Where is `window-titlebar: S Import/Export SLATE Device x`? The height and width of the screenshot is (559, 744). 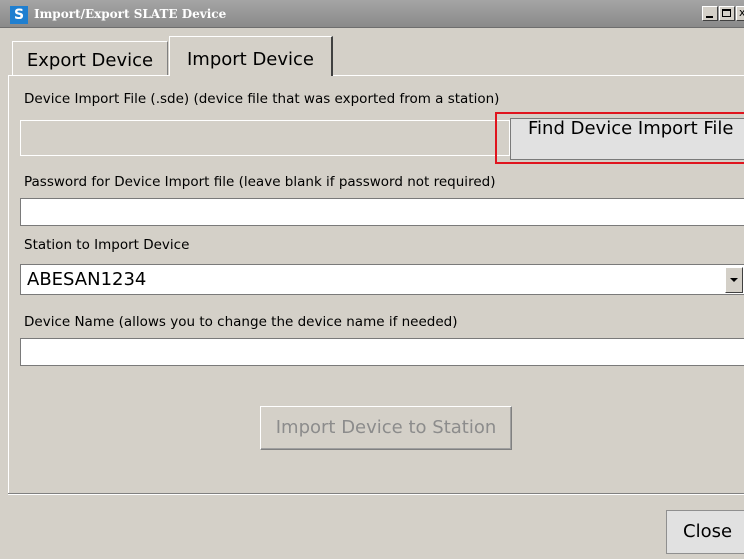
window-titlebar: S Import/Export SLATE Device x is located at coordinates (372, 14).